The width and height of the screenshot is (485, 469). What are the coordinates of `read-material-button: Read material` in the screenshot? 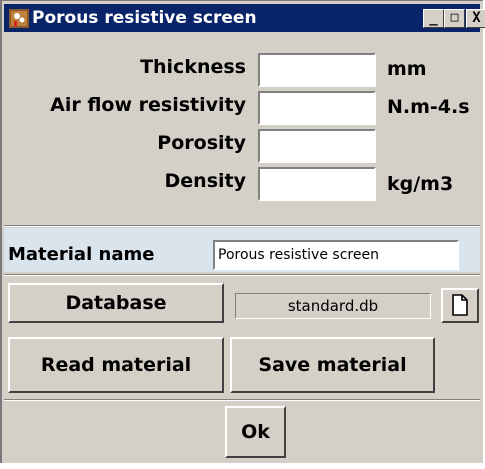 It's located at (116, 365).